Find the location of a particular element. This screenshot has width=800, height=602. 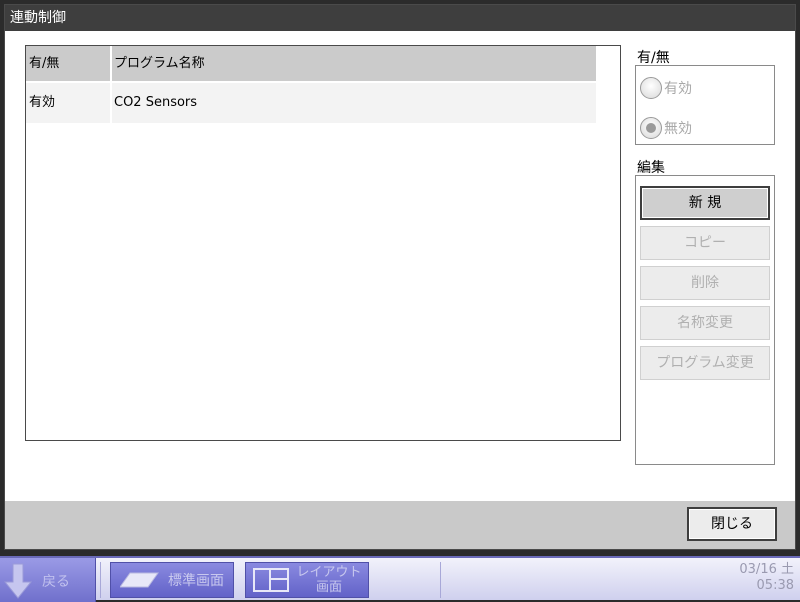

rename-button: 名称変更 is located at coordinates (705, 323).